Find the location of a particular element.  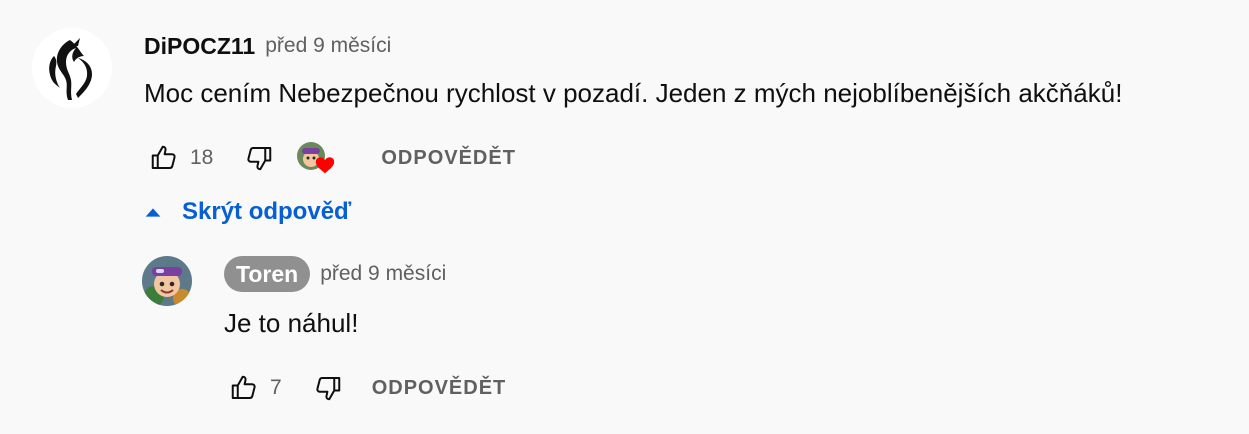

comment-actions: 18 ODPOVĚDĚT is located at coordinates (330, 158).